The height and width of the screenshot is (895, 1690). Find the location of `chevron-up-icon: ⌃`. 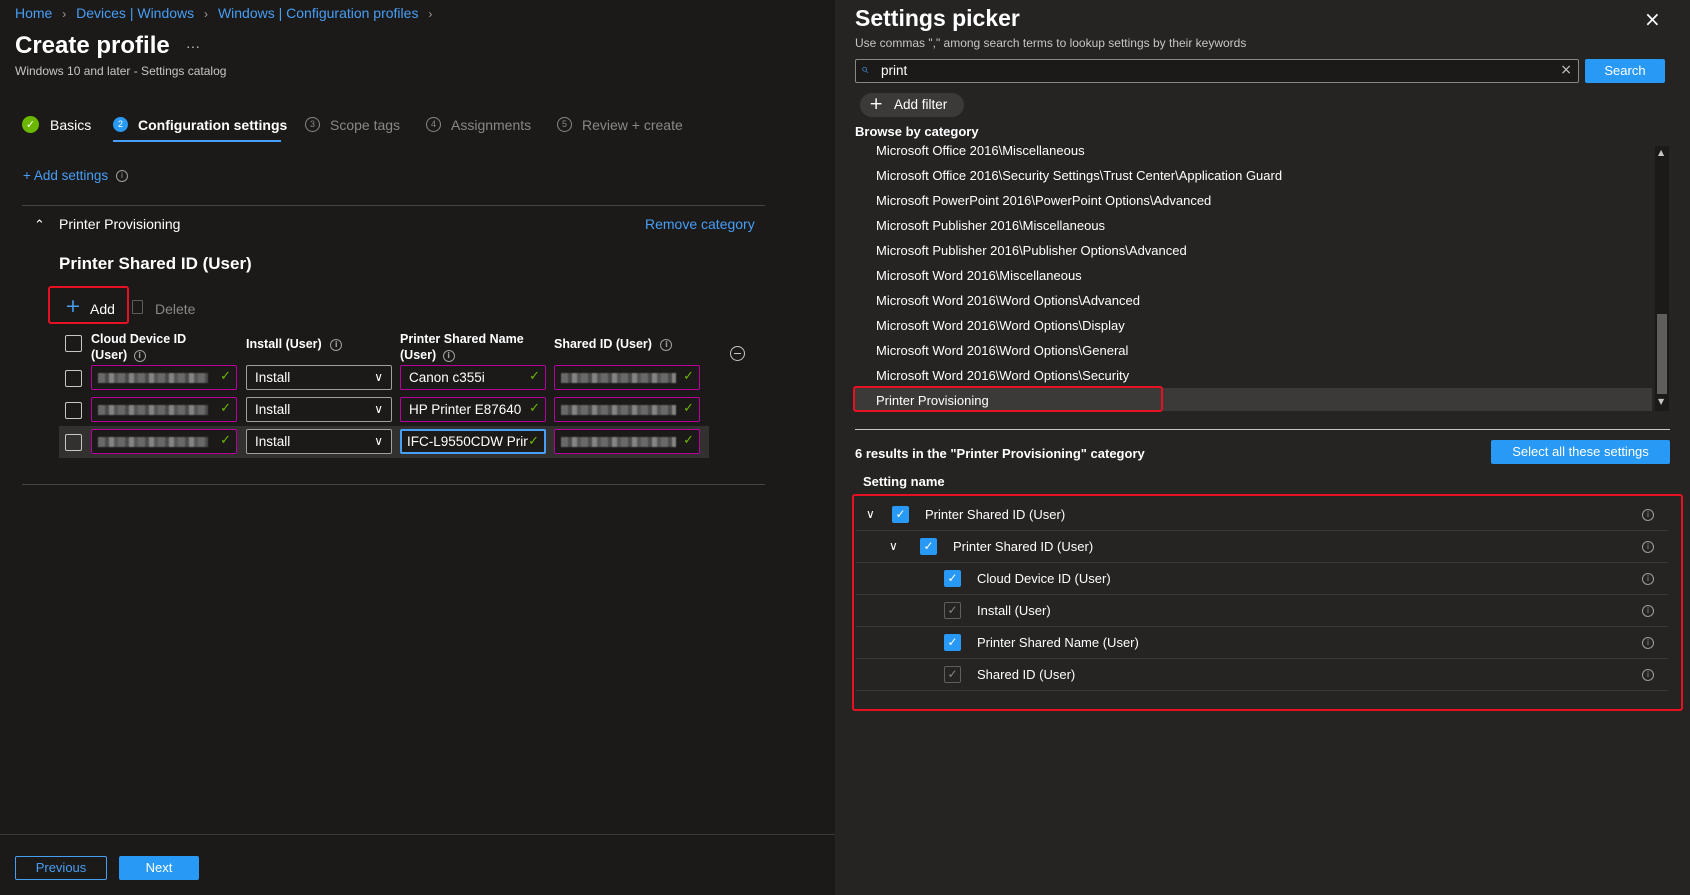

chevron-up-icon: ⌃ is located at coordinates (39, 225).